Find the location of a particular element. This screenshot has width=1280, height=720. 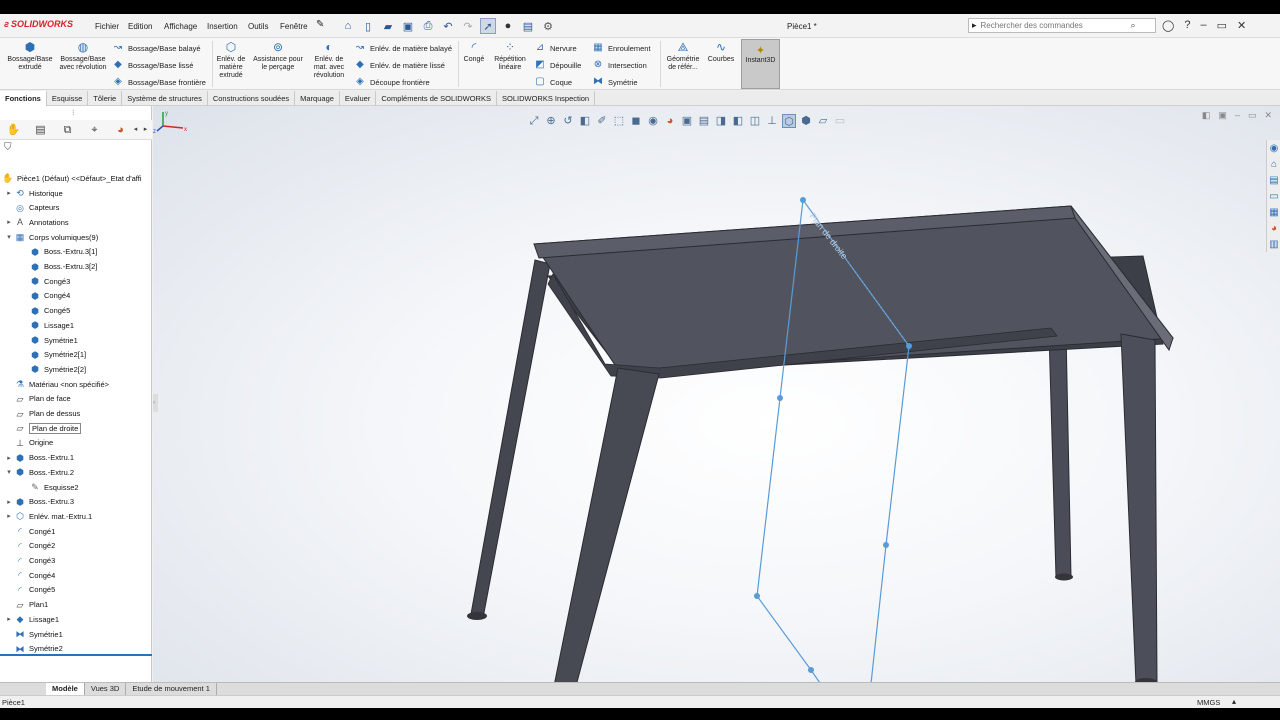

display-manager-tab-icon: ◕ is located at coordinates (120, 130).